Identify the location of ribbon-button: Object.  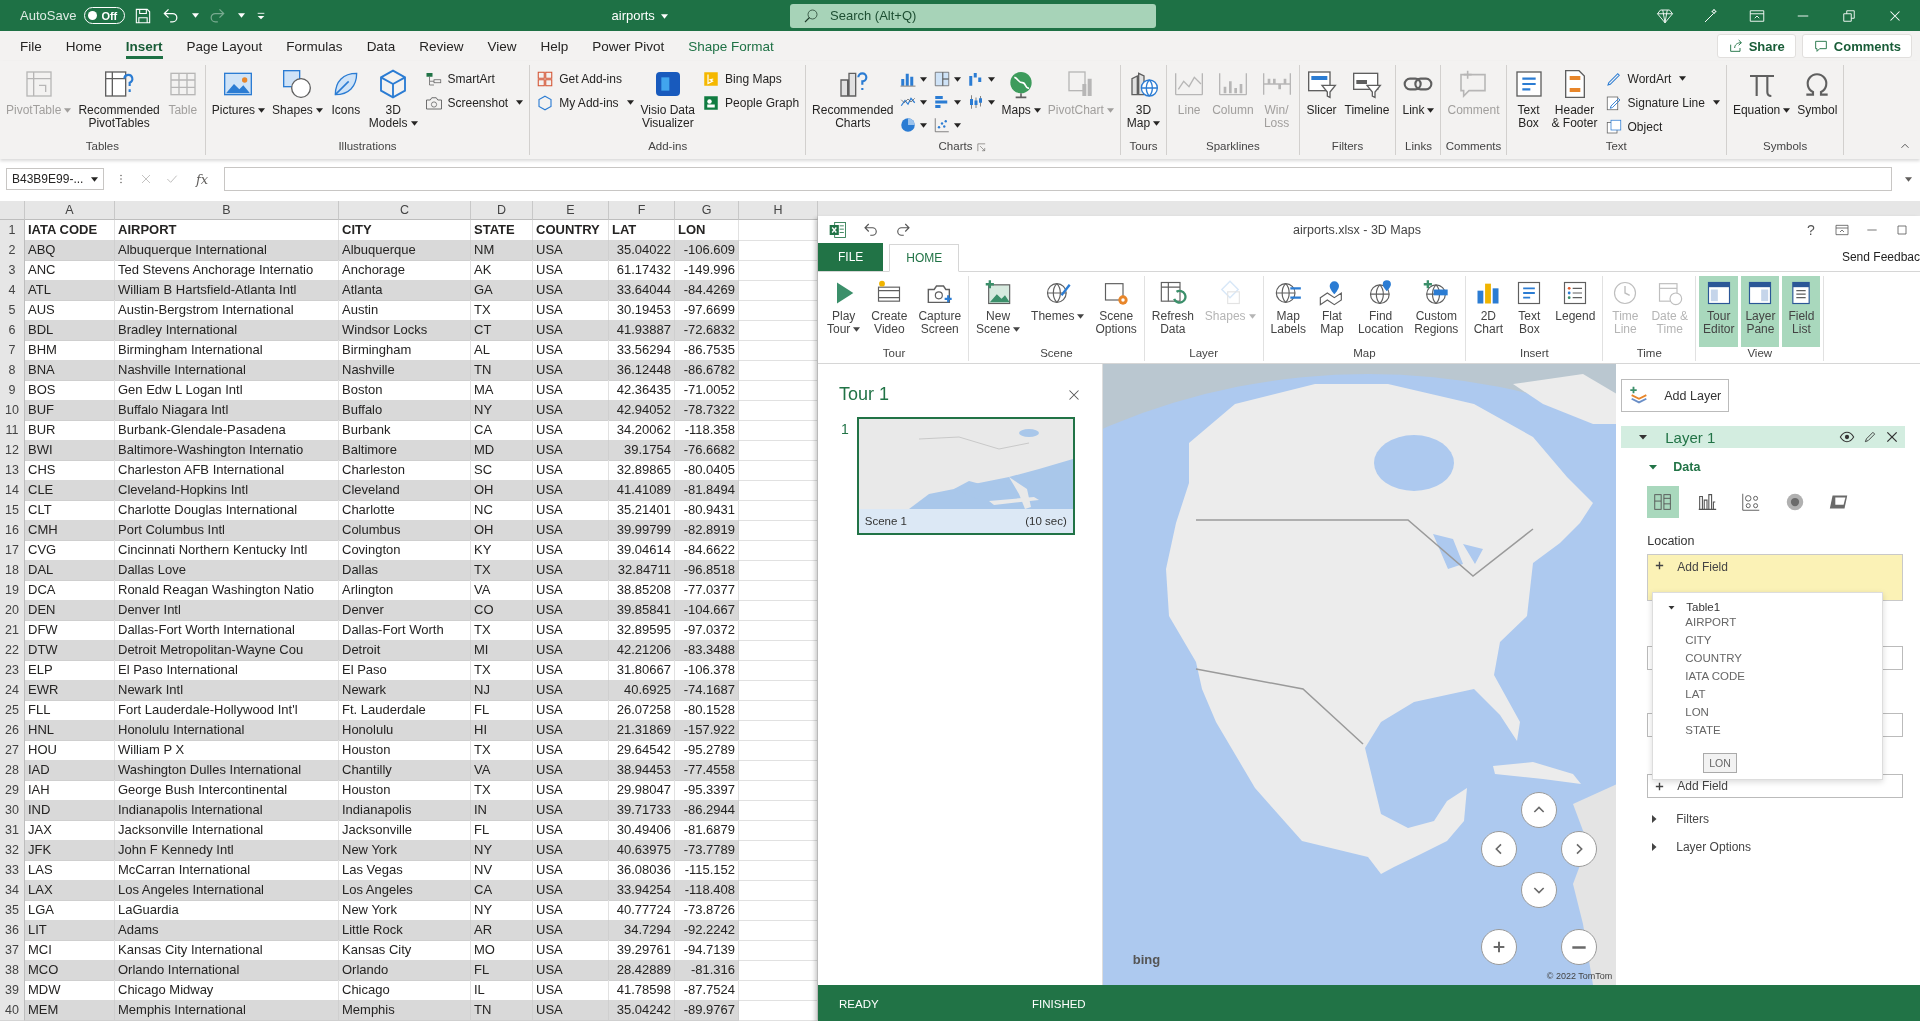
(1662, 126).